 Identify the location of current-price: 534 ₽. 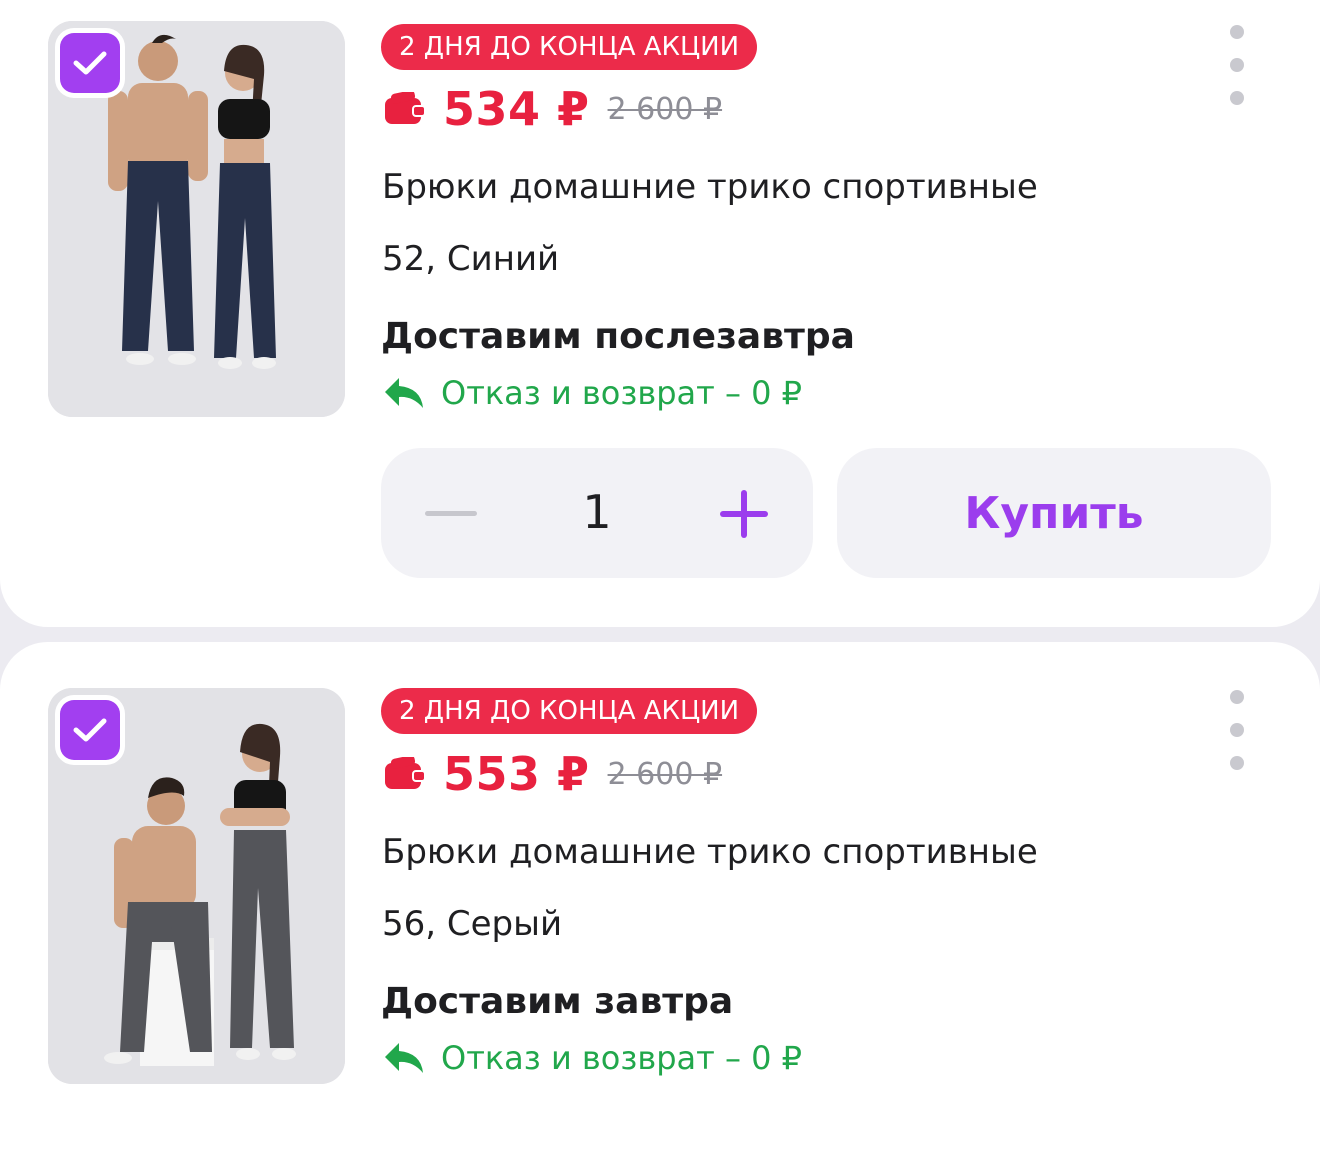
(516, 109).